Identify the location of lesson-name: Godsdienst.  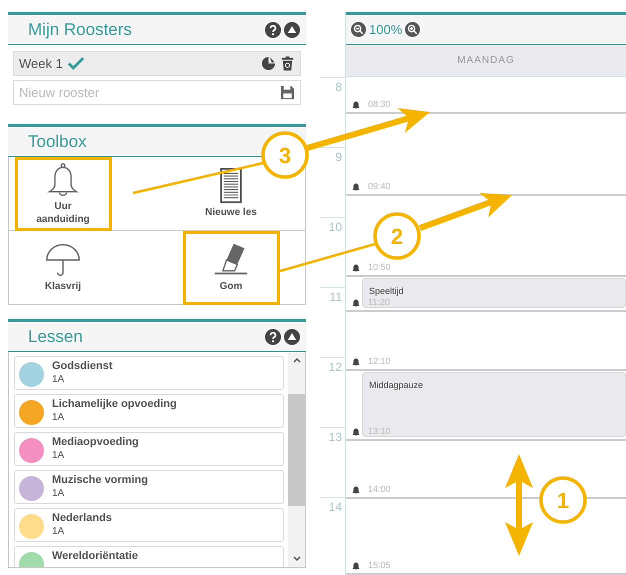
(82, 366).